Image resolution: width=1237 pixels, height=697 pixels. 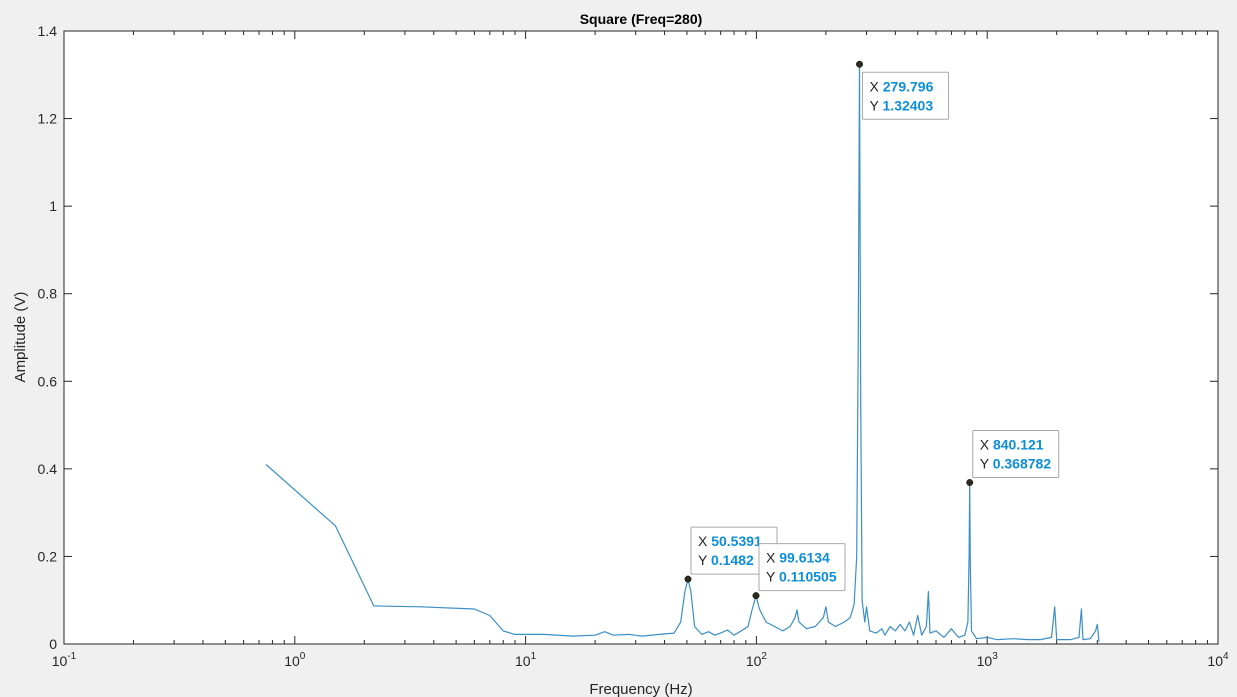 I want to click on y-tick-label: 1.4, so click(x=48, y=31).